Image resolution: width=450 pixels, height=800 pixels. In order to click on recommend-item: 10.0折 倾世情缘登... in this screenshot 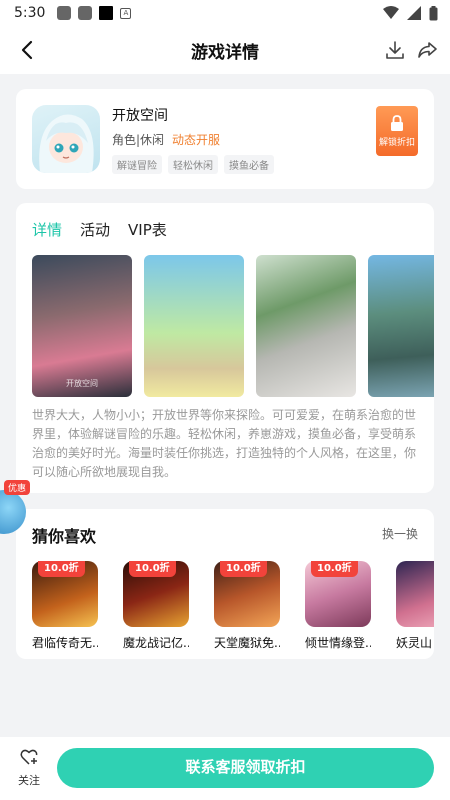, I will do `click(338, 606)`.